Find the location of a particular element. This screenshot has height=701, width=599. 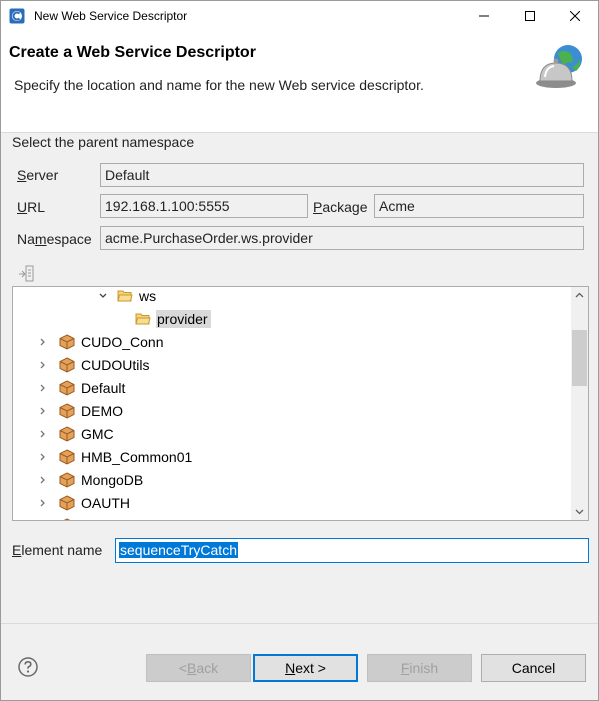

tree-node-provider: provider is located at coordinates (173, 319).